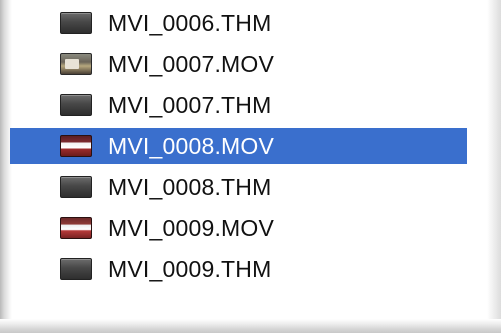  What do you see at coordinates (191, 227) in the screenshot?
I see `file-name: MVI_0009.MOV` at bounding box center [191, 227].